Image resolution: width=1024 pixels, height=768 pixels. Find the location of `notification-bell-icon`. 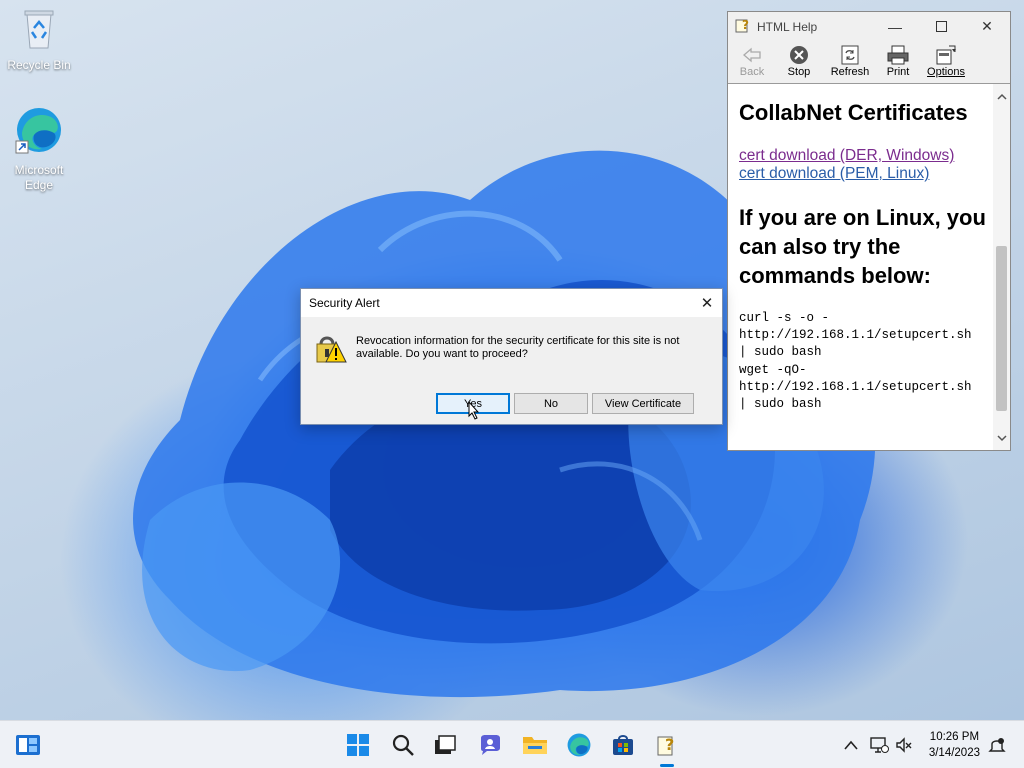

notification-bell-icon is located at coordinates (997, 745).